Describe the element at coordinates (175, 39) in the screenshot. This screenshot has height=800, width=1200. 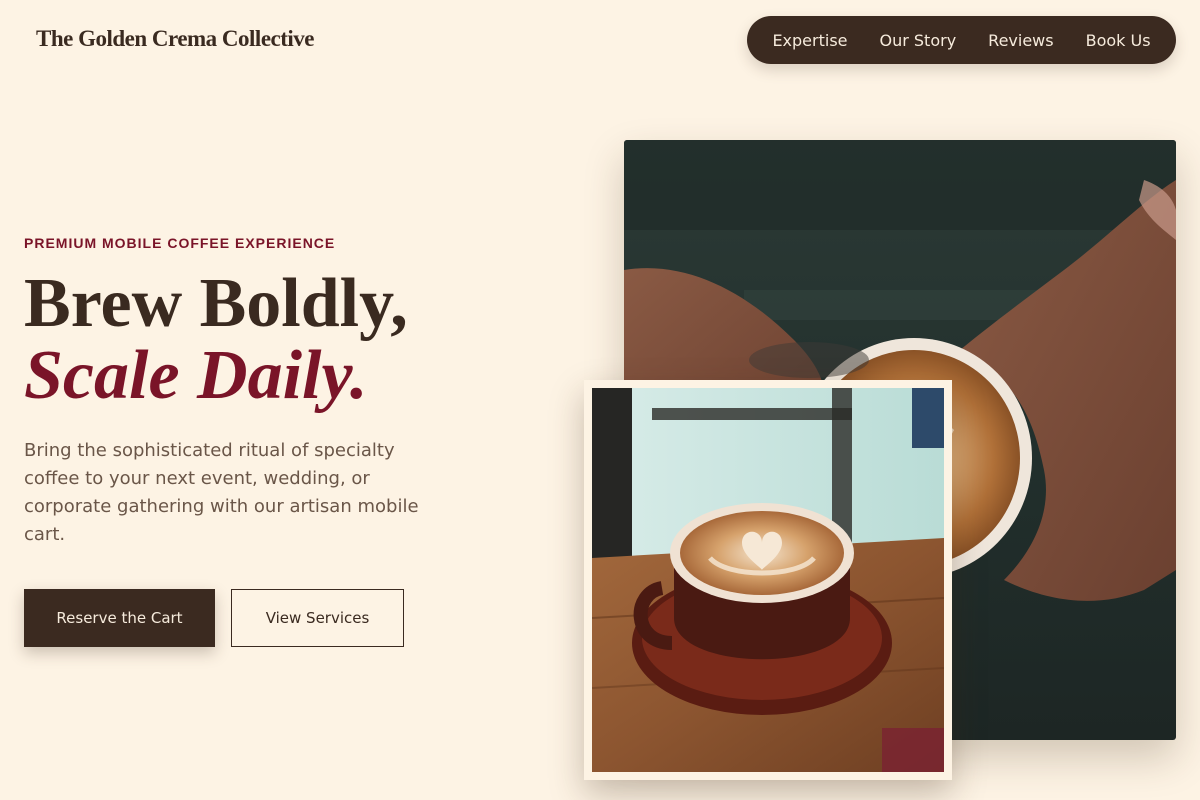
I see `brand-logo: The Golden Crema Collective` at that location.